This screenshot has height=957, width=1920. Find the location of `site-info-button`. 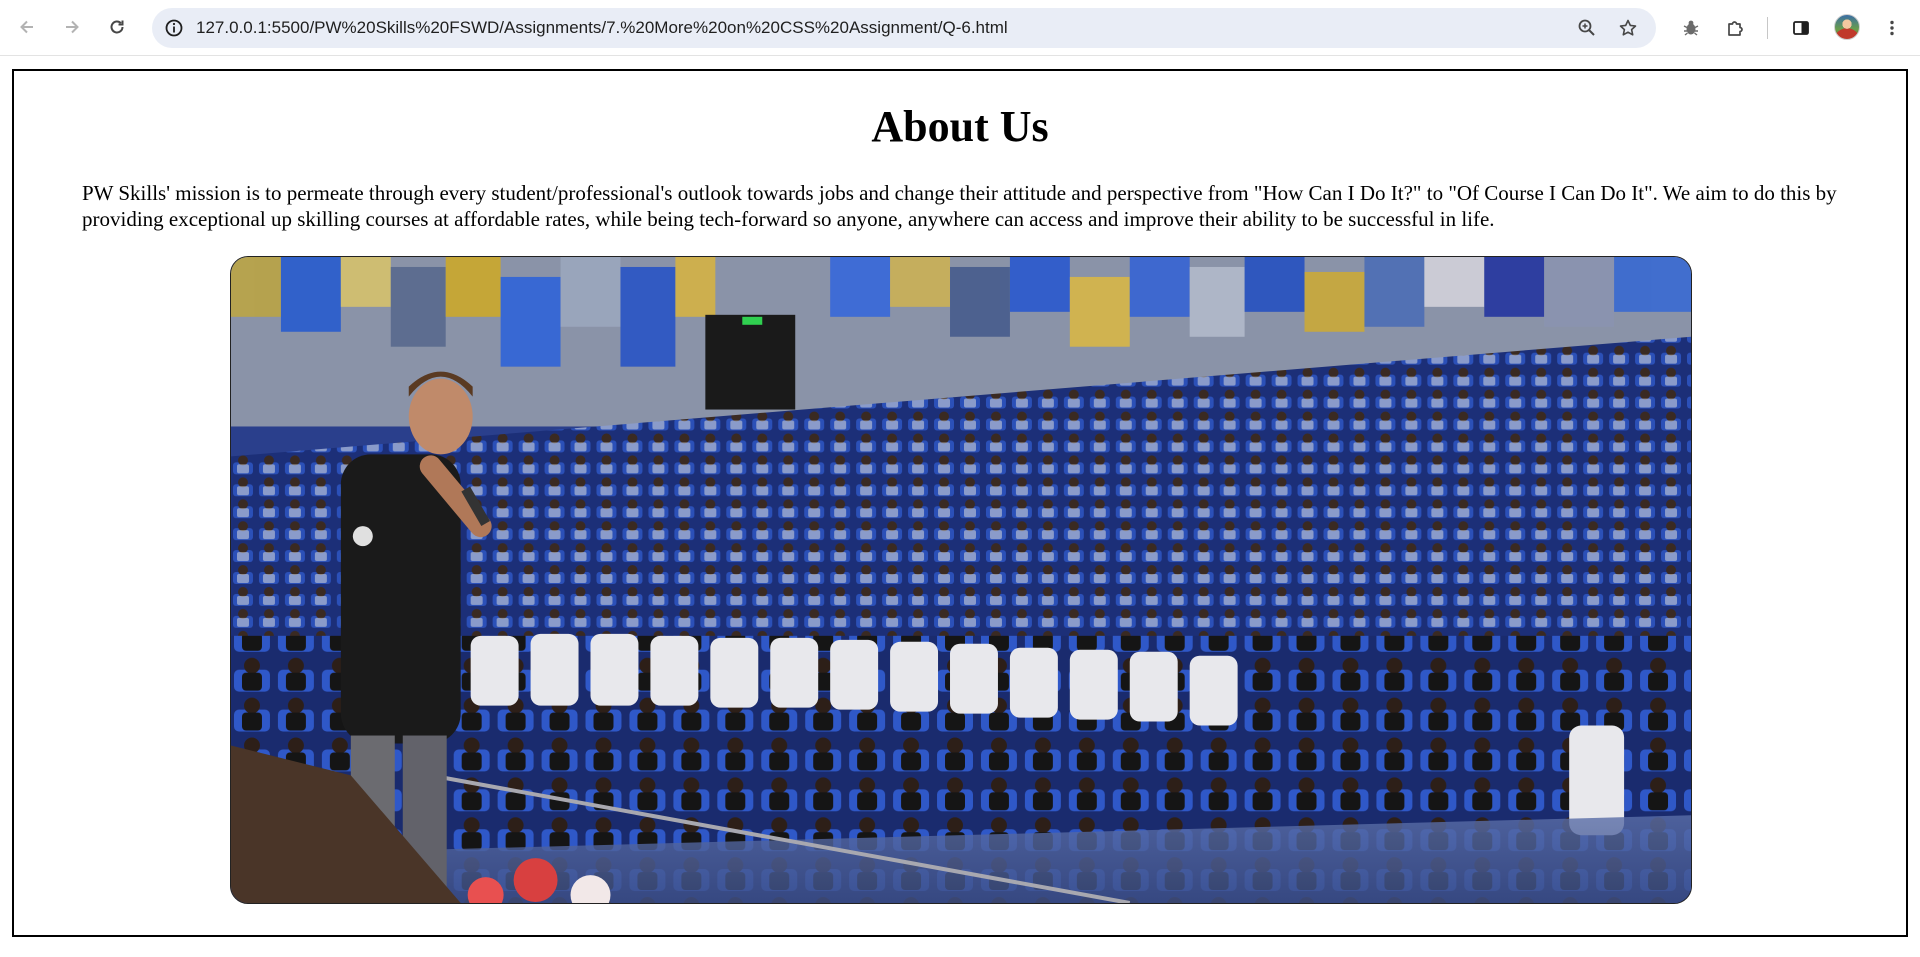

site-info-button is located at coordinates (174, 28).